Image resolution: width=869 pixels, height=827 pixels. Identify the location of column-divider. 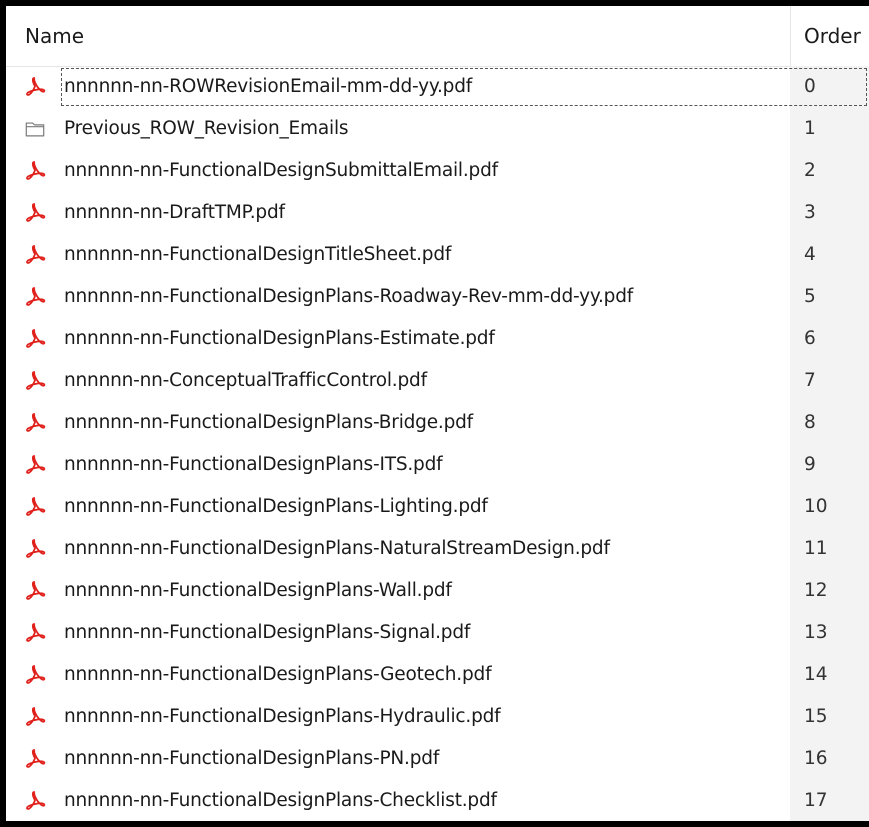
(790, 36).